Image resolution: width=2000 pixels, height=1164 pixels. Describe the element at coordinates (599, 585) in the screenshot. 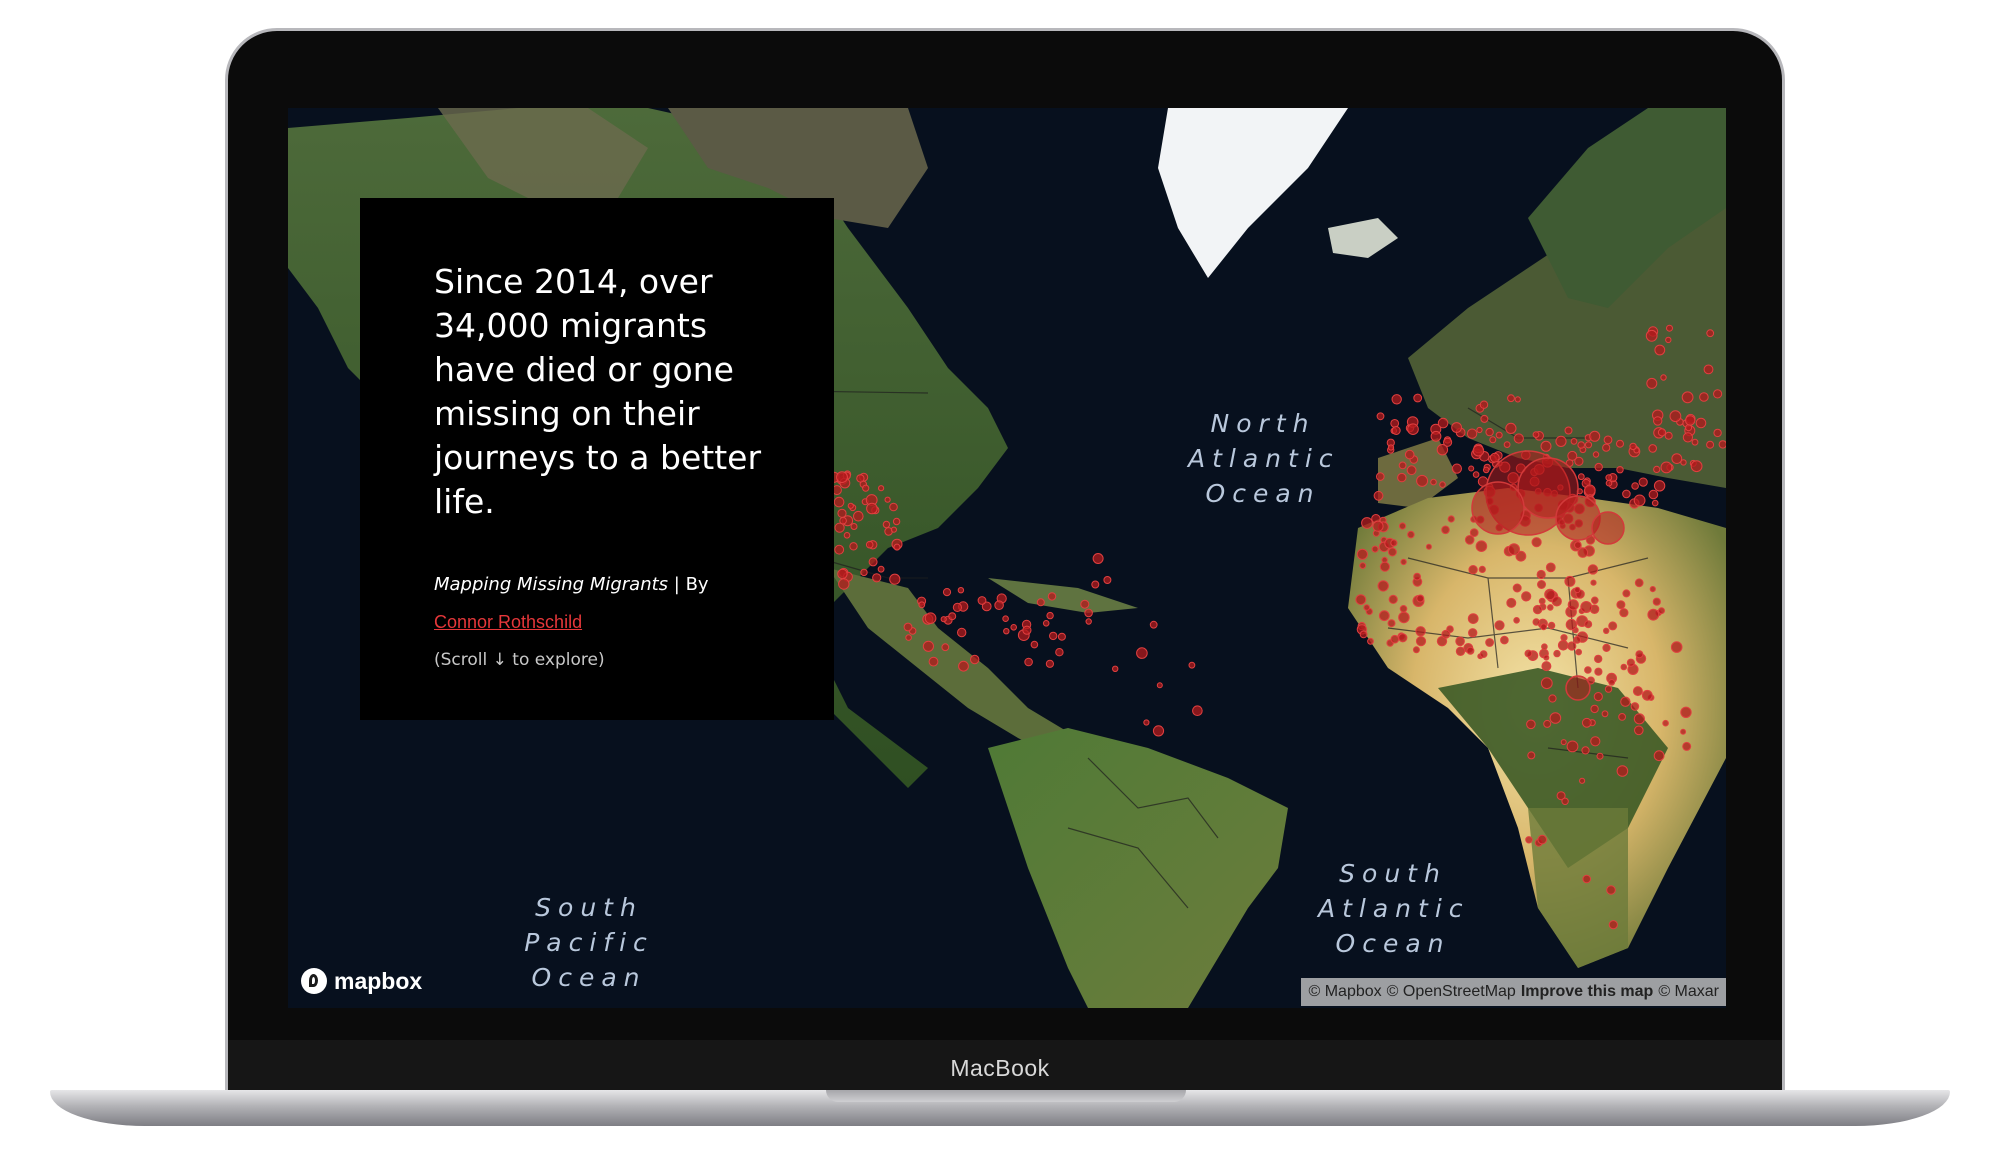

I see `byline: Mapping Missing Migrants | By` at that location.